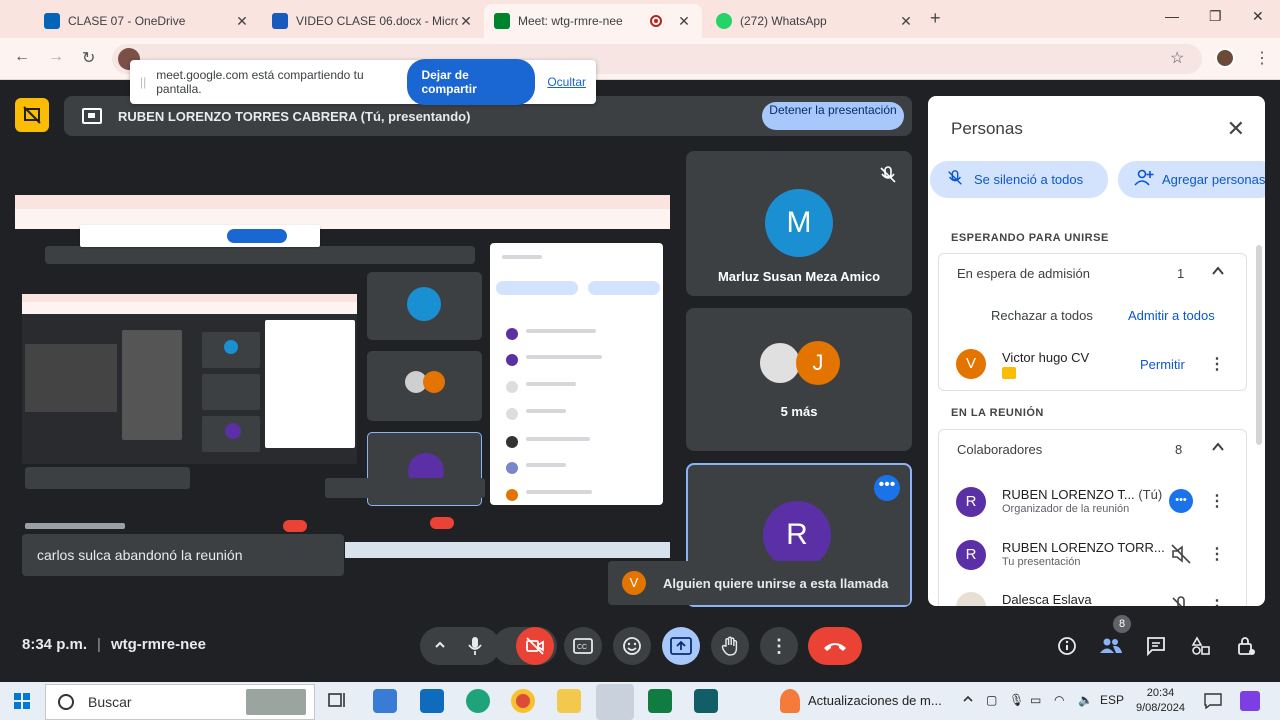  I want to click on tab-meet: Meet: wtg-rmre-nee ✕, so click(593, 21).